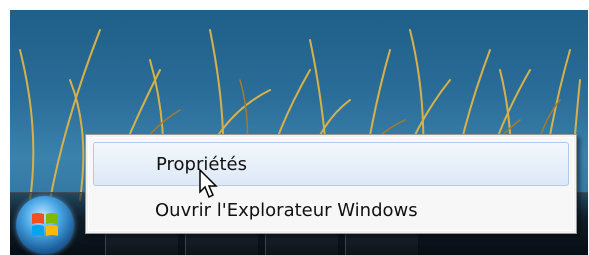 Image resolution: width=589 pixels, height=255 pixels. I want to click on menu-item-label: Ouvrir l'Explorateur Windows, so click(286, 210).